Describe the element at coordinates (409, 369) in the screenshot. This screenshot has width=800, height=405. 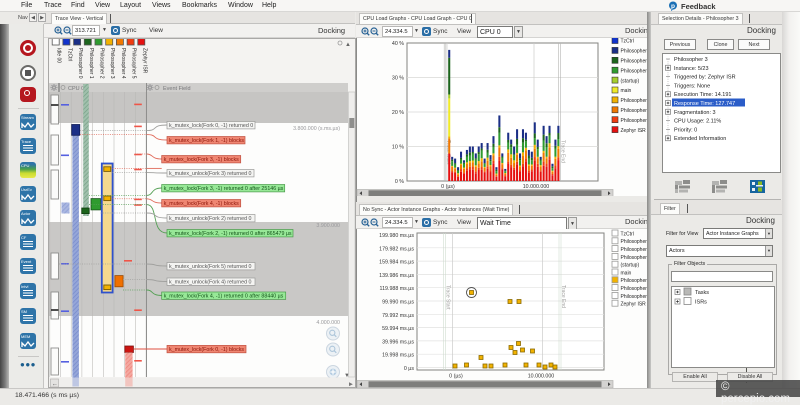
I see `svg-text: 0 µs` at that location.